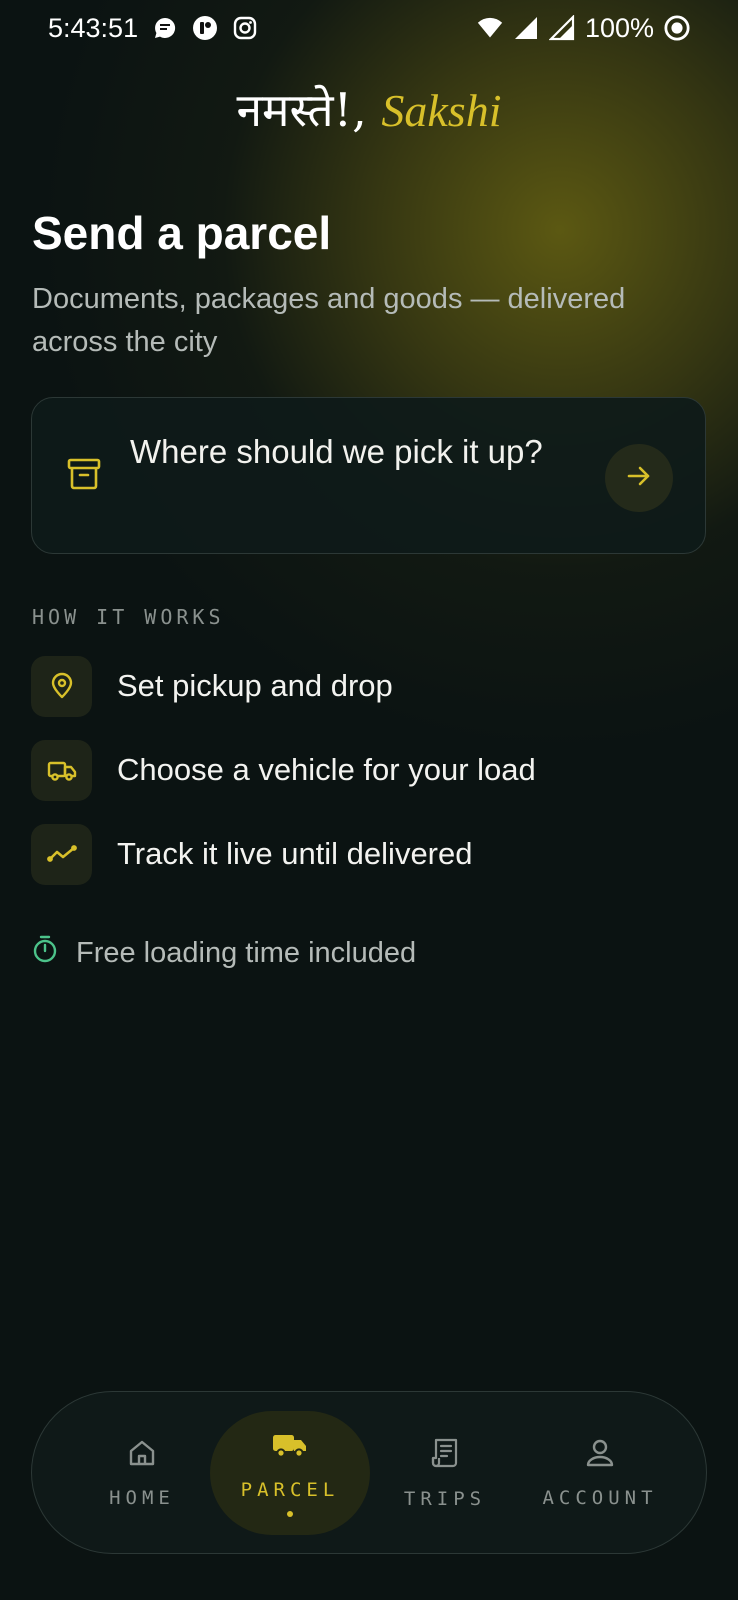 This screenshot has height=1600, width=738. What do you see at coordinates (295, 853) in the screenshot?
I see `step-label: Track it live until delivered` at bounding box center [295, 853].